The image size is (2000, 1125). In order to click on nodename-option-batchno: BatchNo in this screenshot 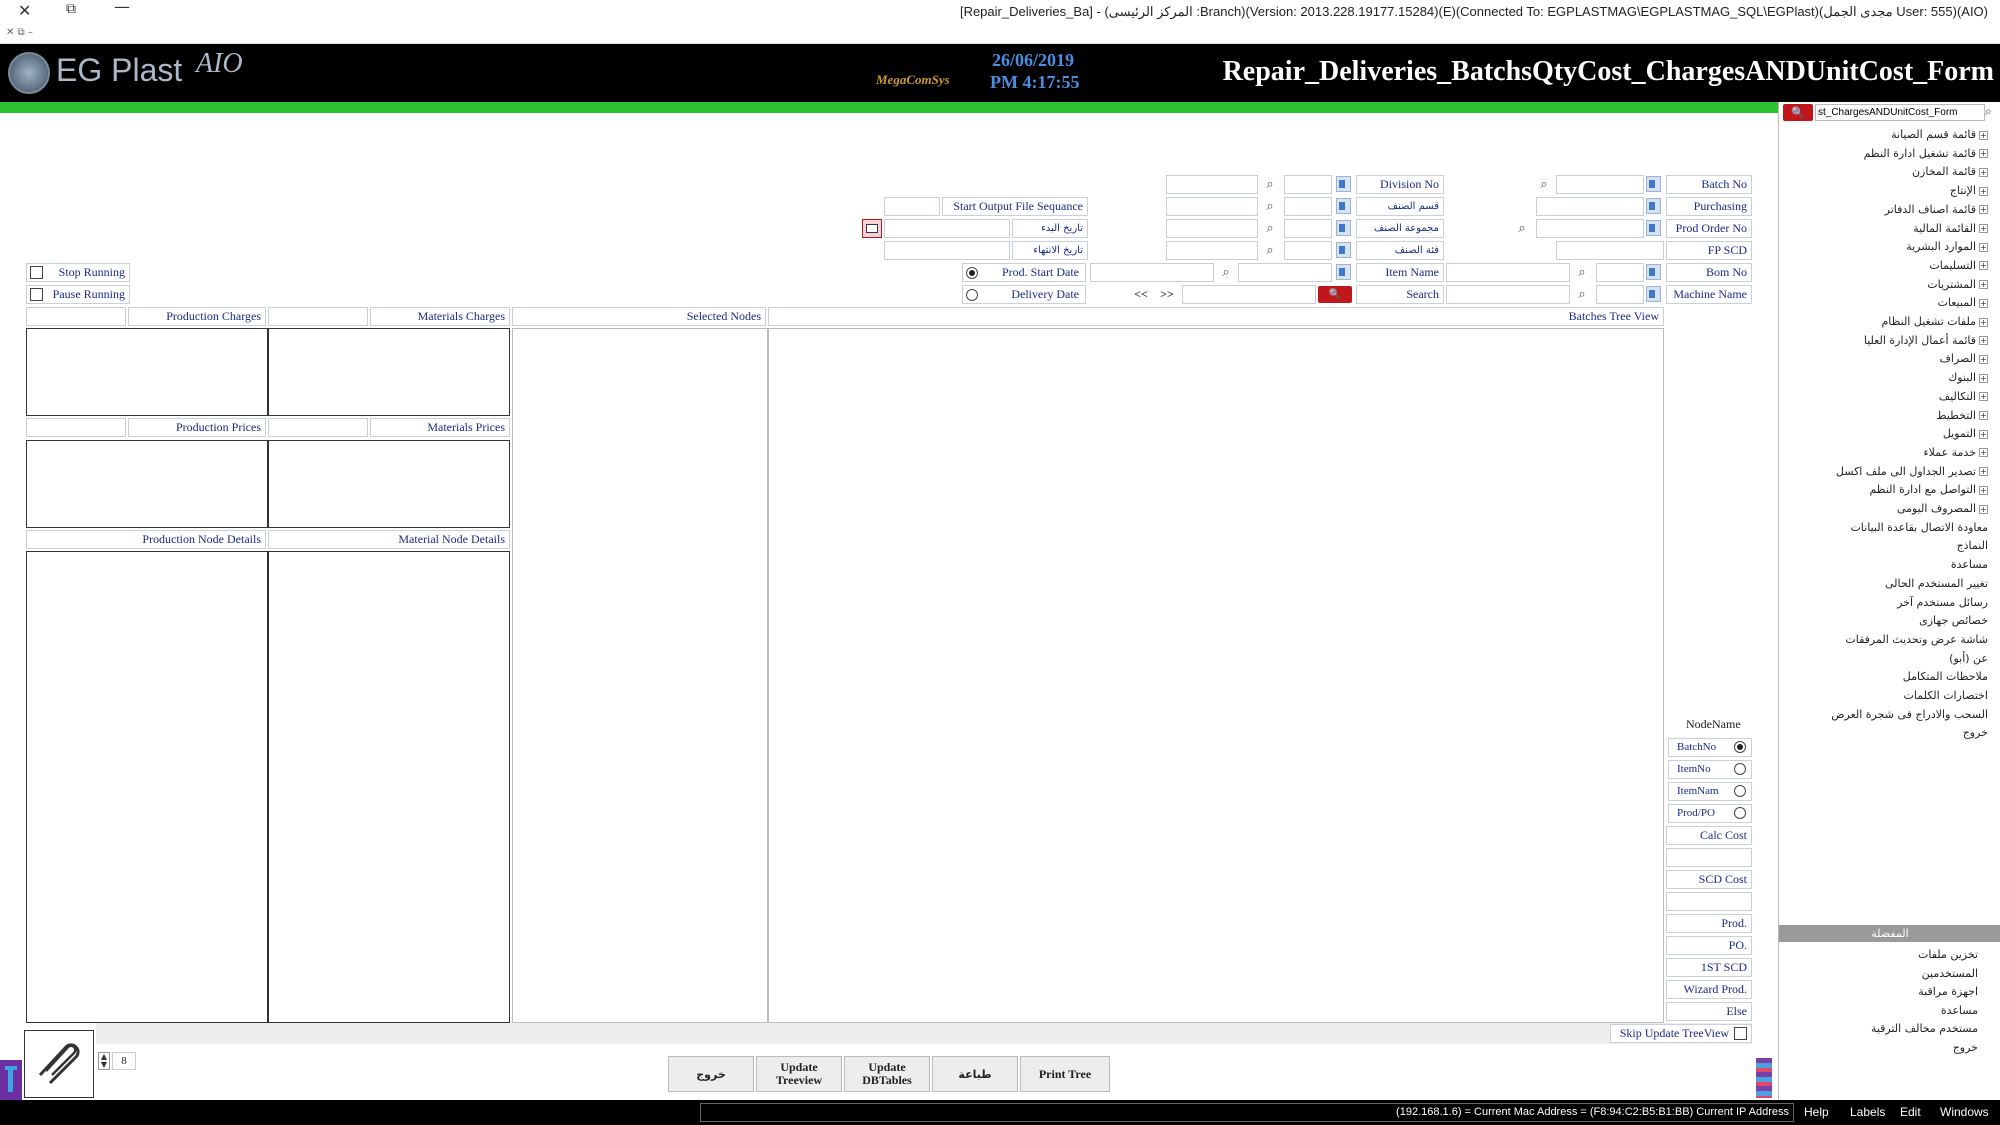, I will do `click(1710, 747)`.